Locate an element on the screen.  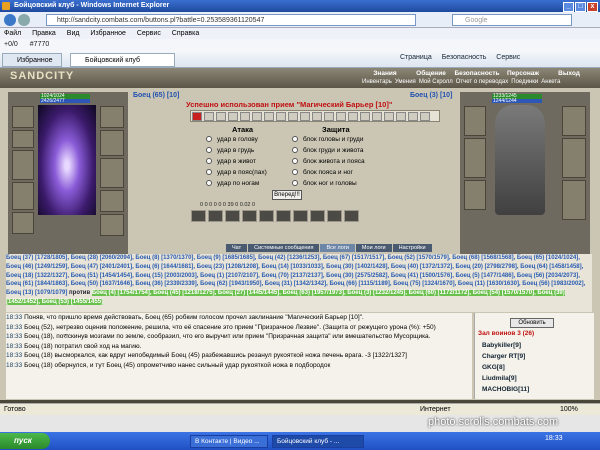
online-user: GKG[8] is located at coordinates (505, 367).